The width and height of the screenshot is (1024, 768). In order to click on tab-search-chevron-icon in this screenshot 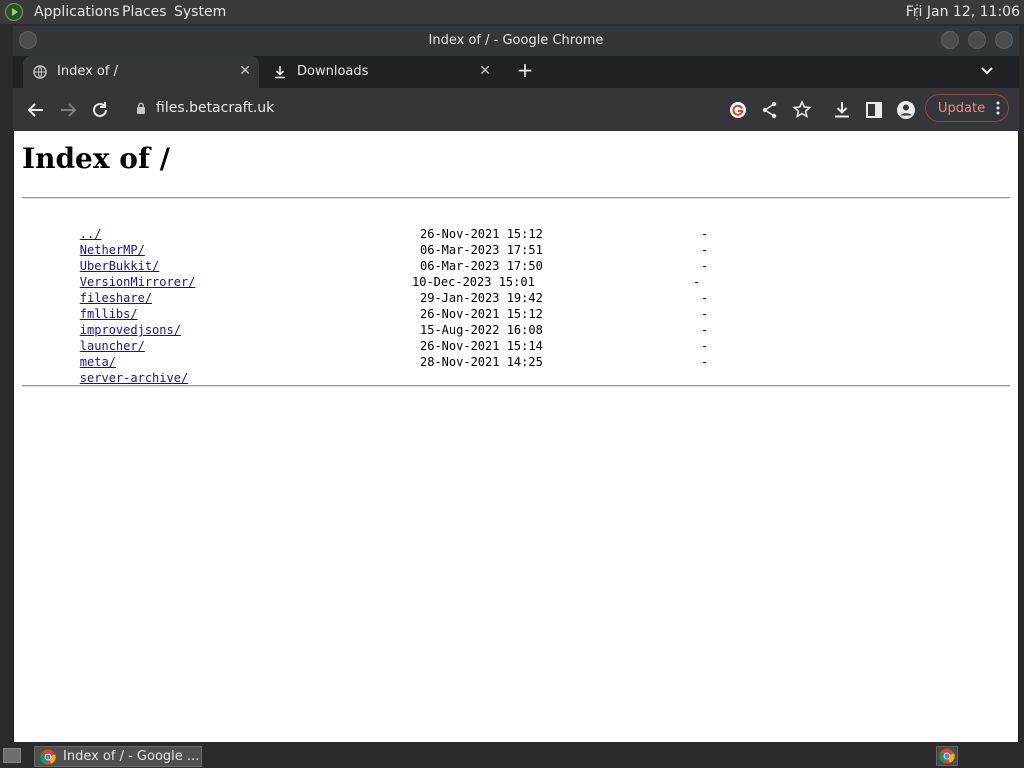, I will do `click(987, 70)`.